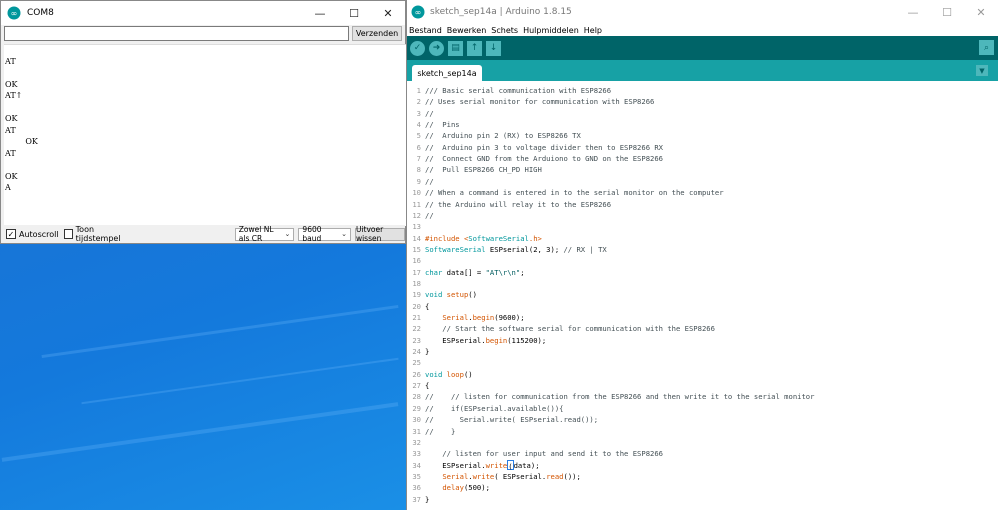 The image size is (998, 510). What do you see at coordinates (324, 234) in the screenshot?
I see `baud-select: 9600 baud ⌄` at bounding box center [324, 234].